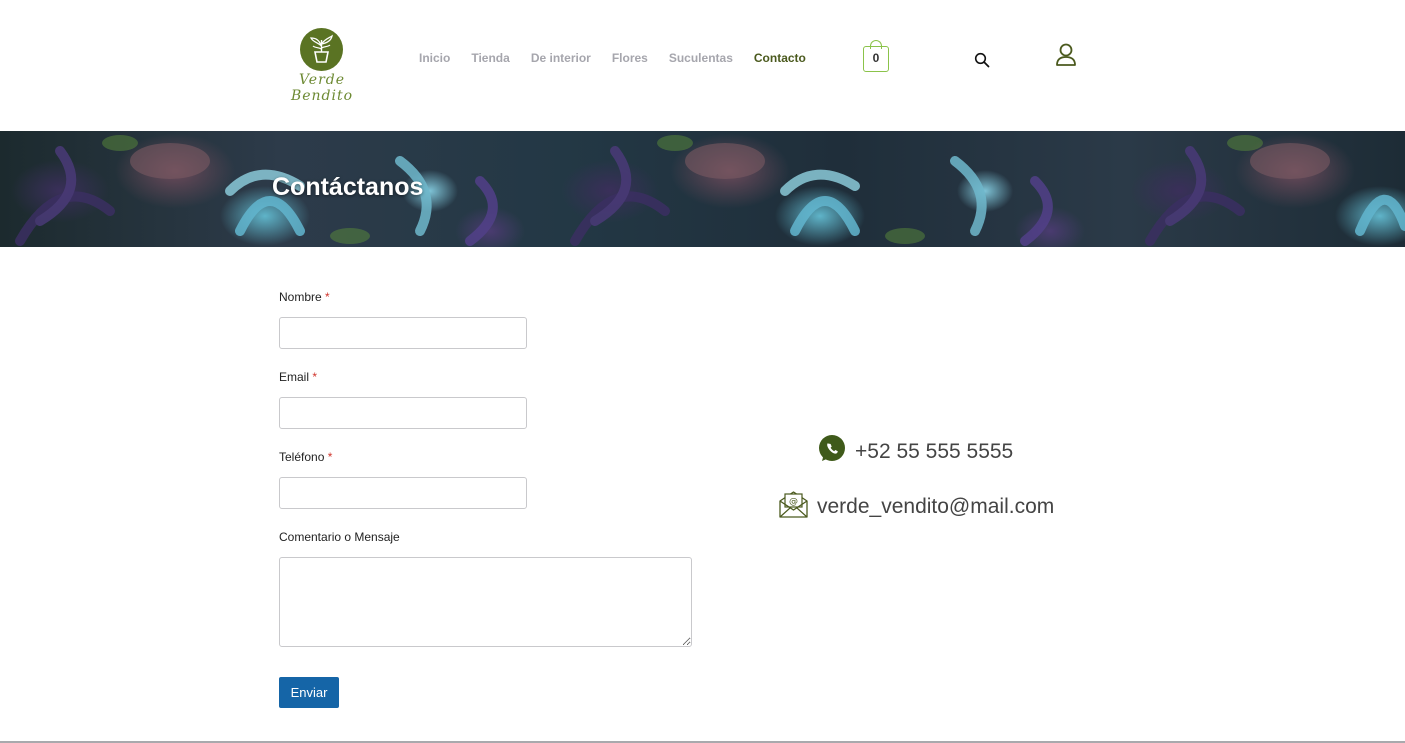 This screenshot has width=1405, height=743. I want to click on nav-item-flores: Flores, so click(630, 58).